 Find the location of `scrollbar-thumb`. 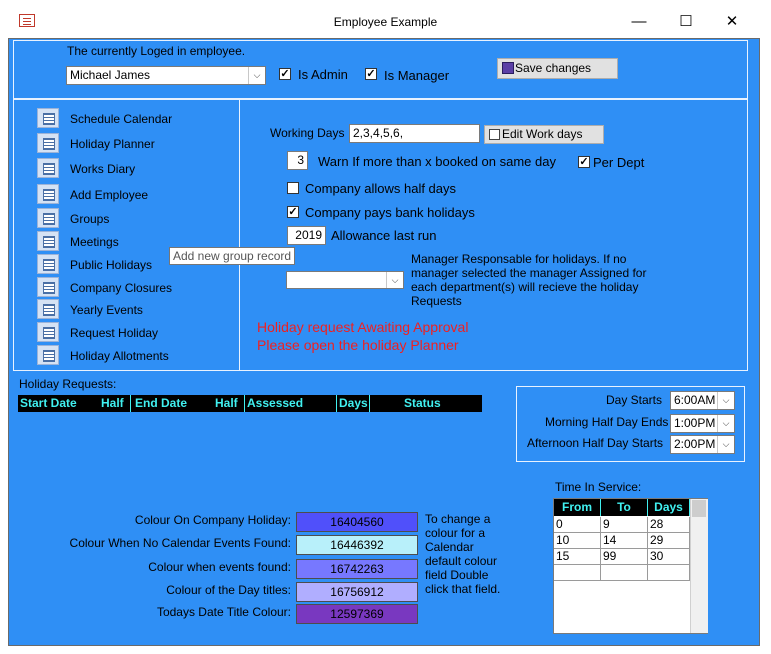

scrollbar-thumb is located at coordinates (699, 508).